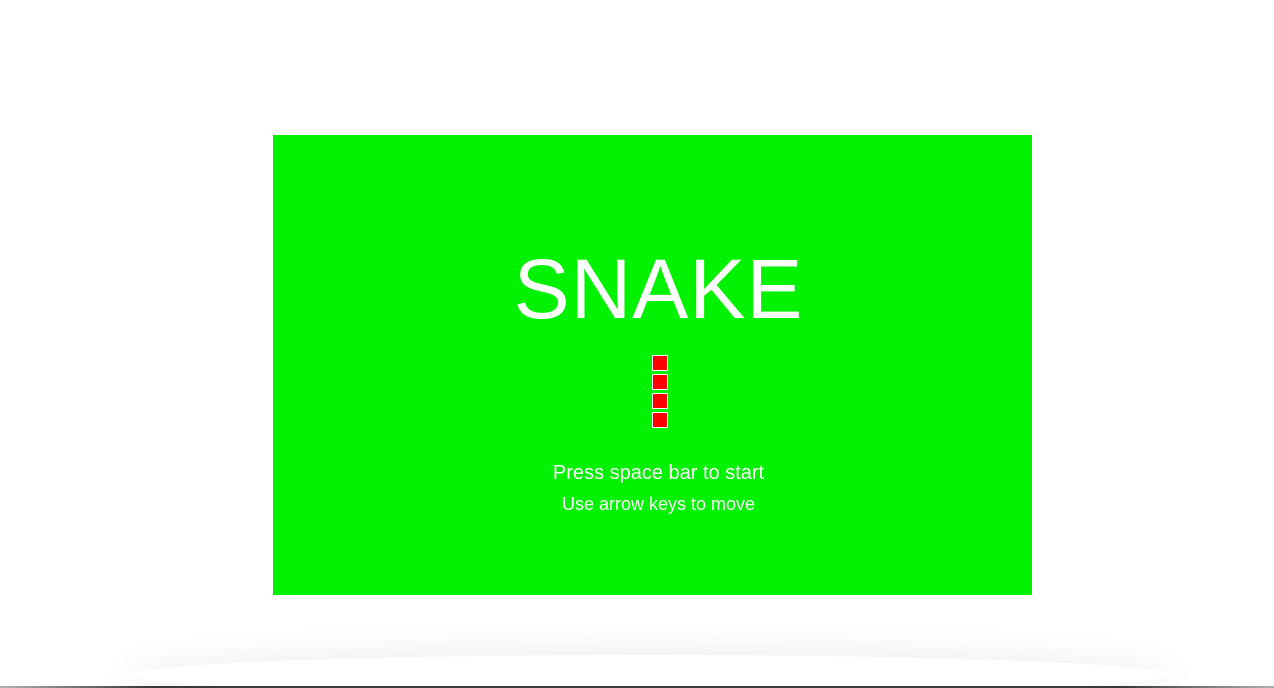 Image resolution: width=1274 pixels, height=688 pixels. I want to click on snake, so click(660, 393).